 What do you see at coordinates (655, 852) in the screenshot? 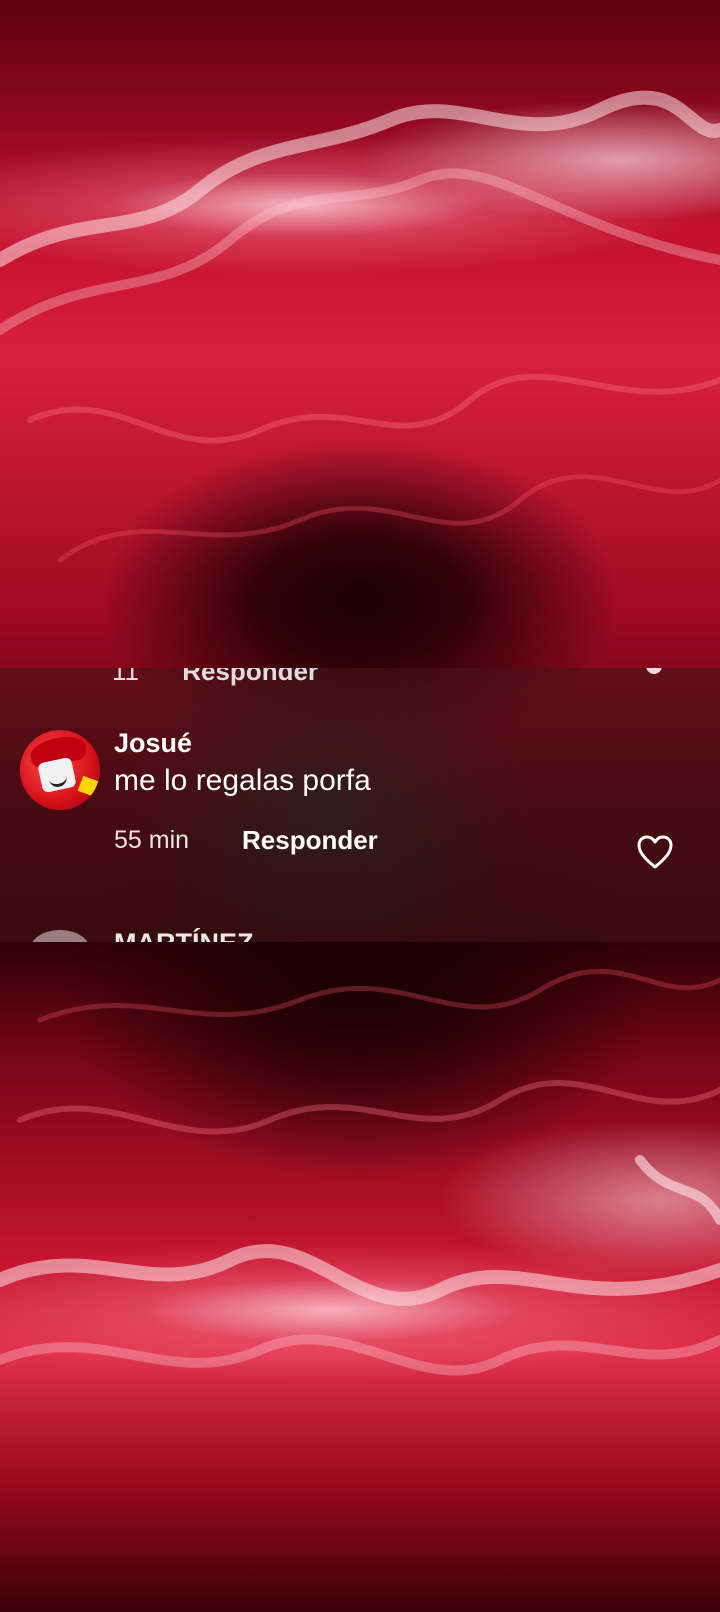
I see `heart-outline-icon` at bounding box center [655, 852].